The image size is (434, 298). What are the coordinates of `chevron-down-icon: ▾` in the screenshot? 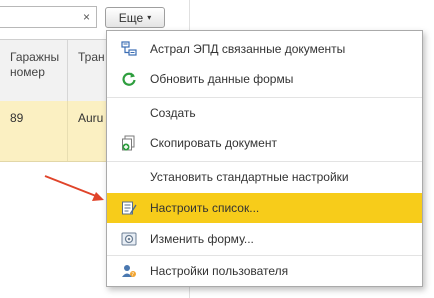 It's located at (149, 17).